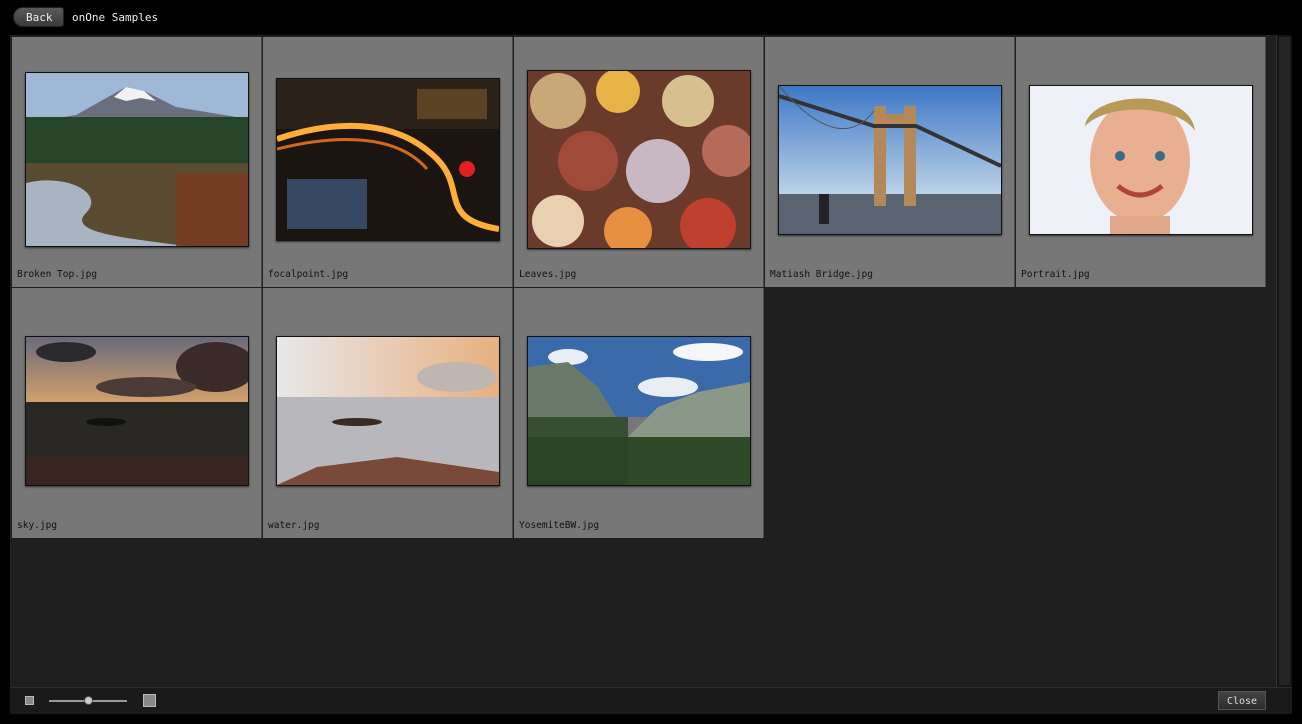 This screenshot has height=724, width=1302. Describe the element at coordinates (1055, 274) in the screenshot. I see `thumbnail-label: Portrait.jpg` at that location.